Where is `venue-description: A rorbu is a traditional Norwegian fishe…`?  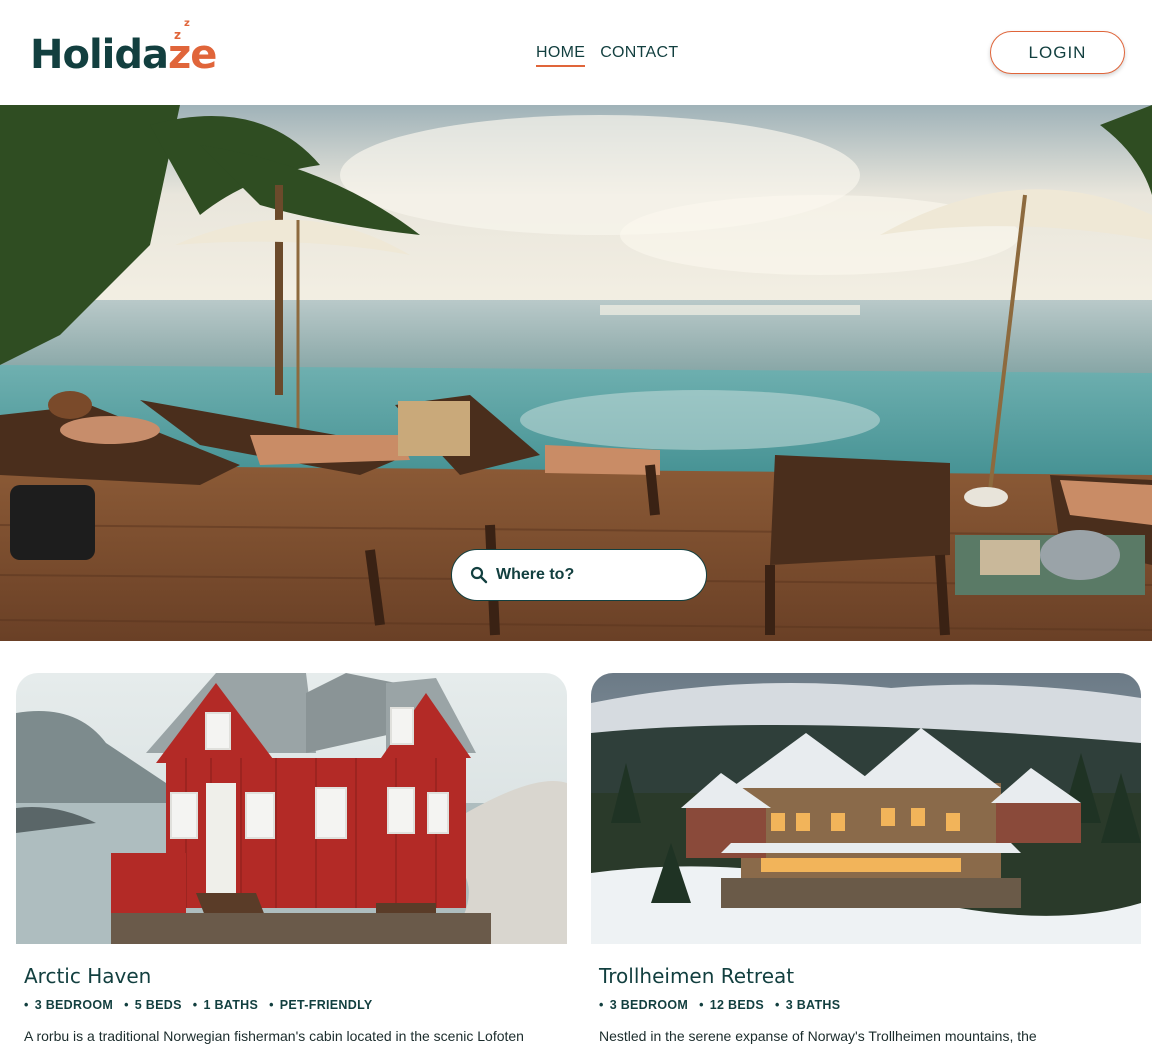 venue-description: A rorbu is a traditional Norwegian fishe… is located at coordinates (274, 1036).